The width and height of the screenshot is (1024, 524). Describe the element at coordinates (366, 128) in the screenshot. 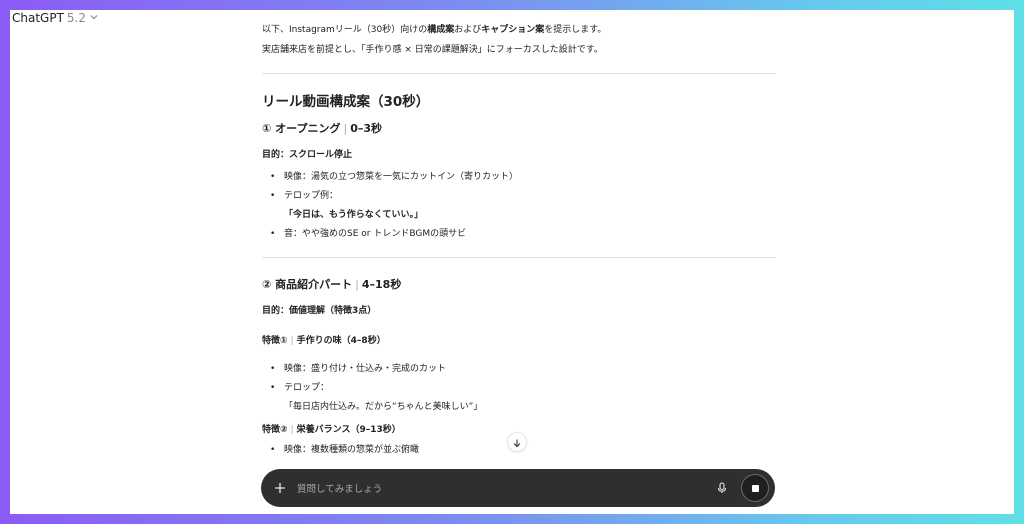

I see `section-time: 0–3秒` at that location.